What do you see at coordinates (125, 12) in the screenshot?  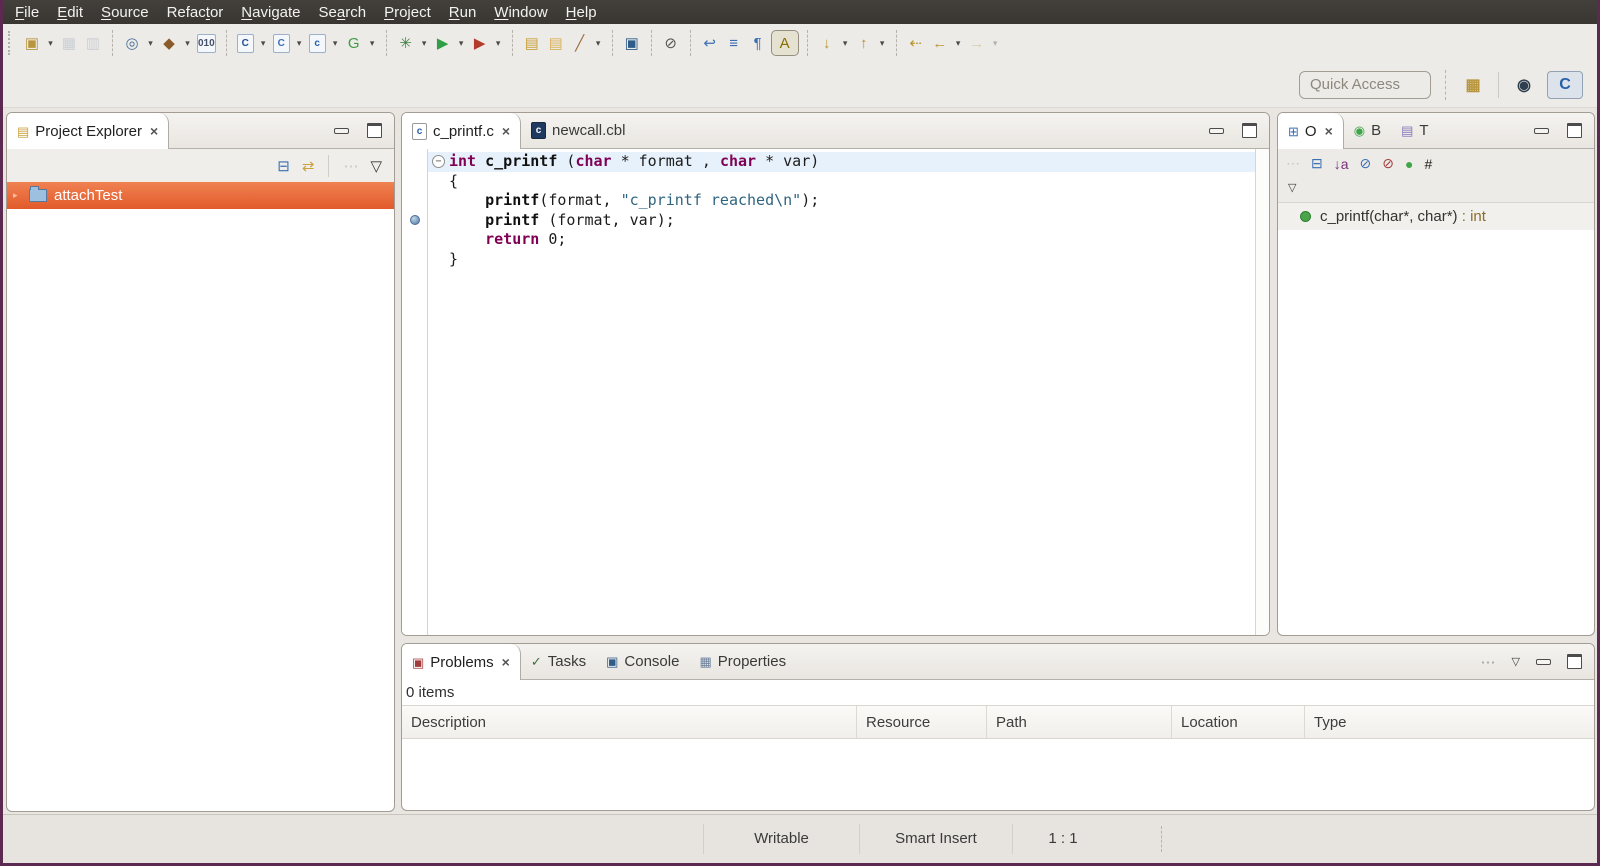 I see `menu-item-source: Source` at bounding box center [125, 12].